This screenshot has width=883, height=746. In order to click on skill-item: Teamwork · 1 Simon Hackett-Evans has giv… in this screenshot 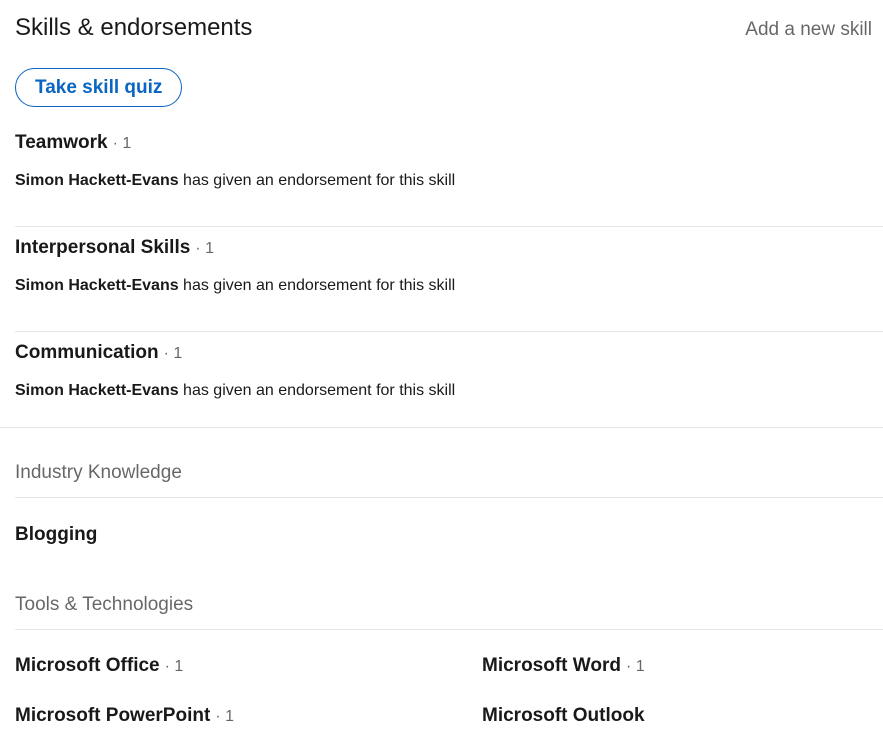, I will do `click(449, 174)`.